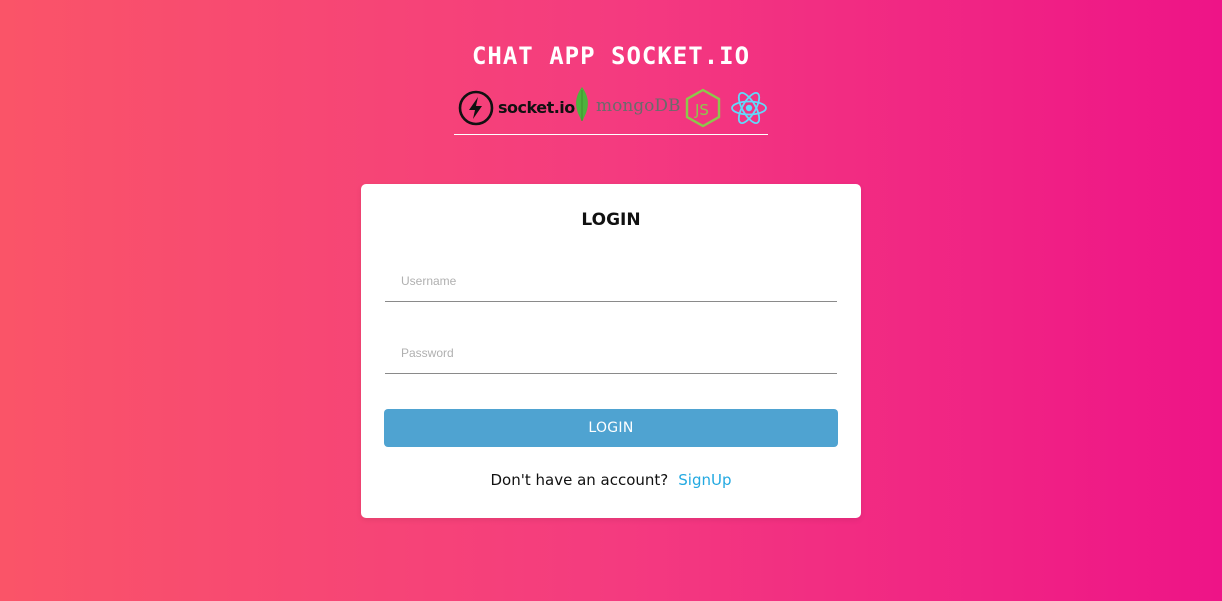  I want to click on mongodb-logo-icon, so click(582, 104).